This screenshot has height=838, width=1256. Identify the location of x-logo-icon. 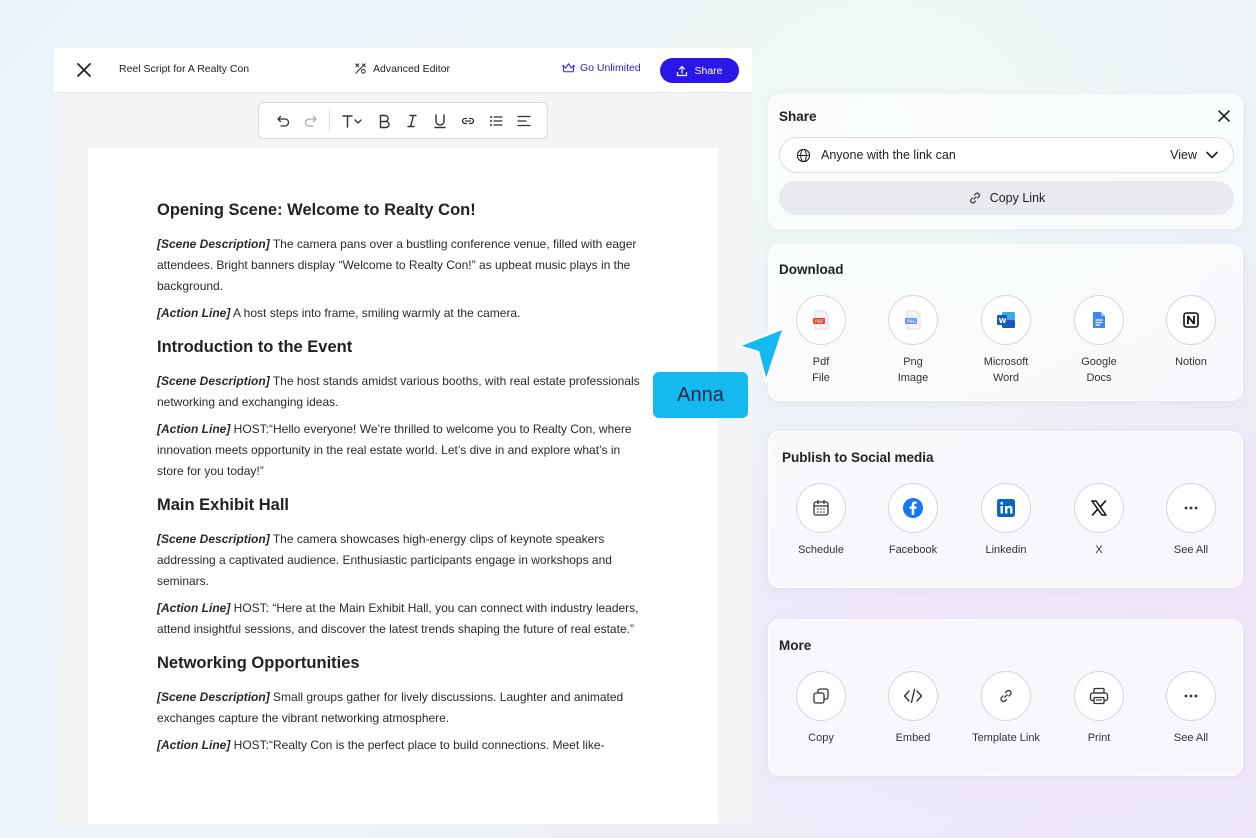
(1099, 508).